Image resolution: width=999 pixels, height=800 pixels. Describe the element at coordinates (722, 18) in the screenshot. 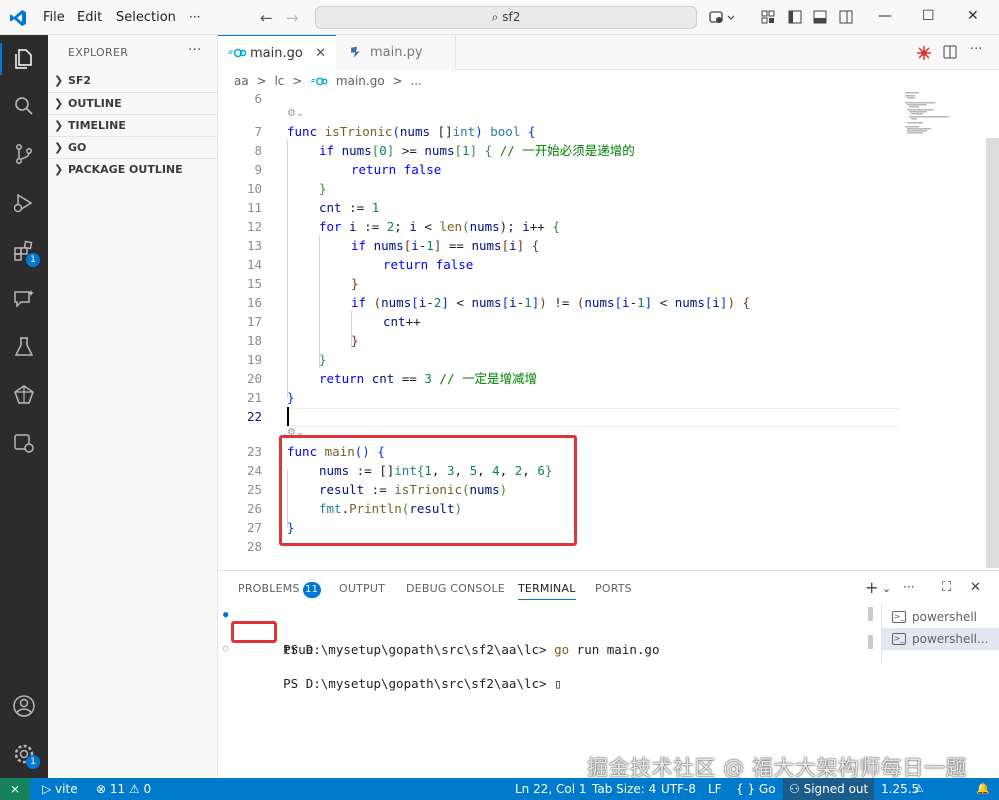

I see `copilot-icon` at that location.